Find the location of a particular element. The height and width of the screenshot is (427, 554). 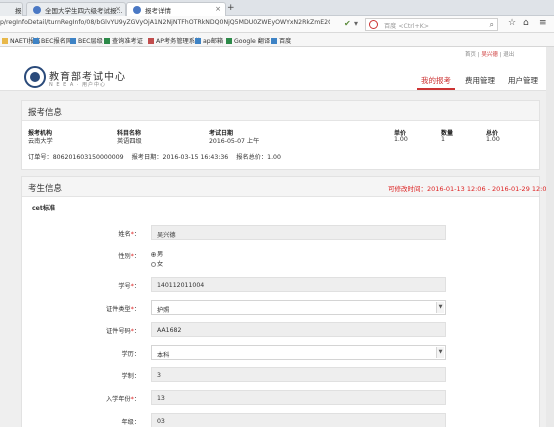

logo-subtitle: N E E A · 用户中心 is located at coordinates (78, 85).